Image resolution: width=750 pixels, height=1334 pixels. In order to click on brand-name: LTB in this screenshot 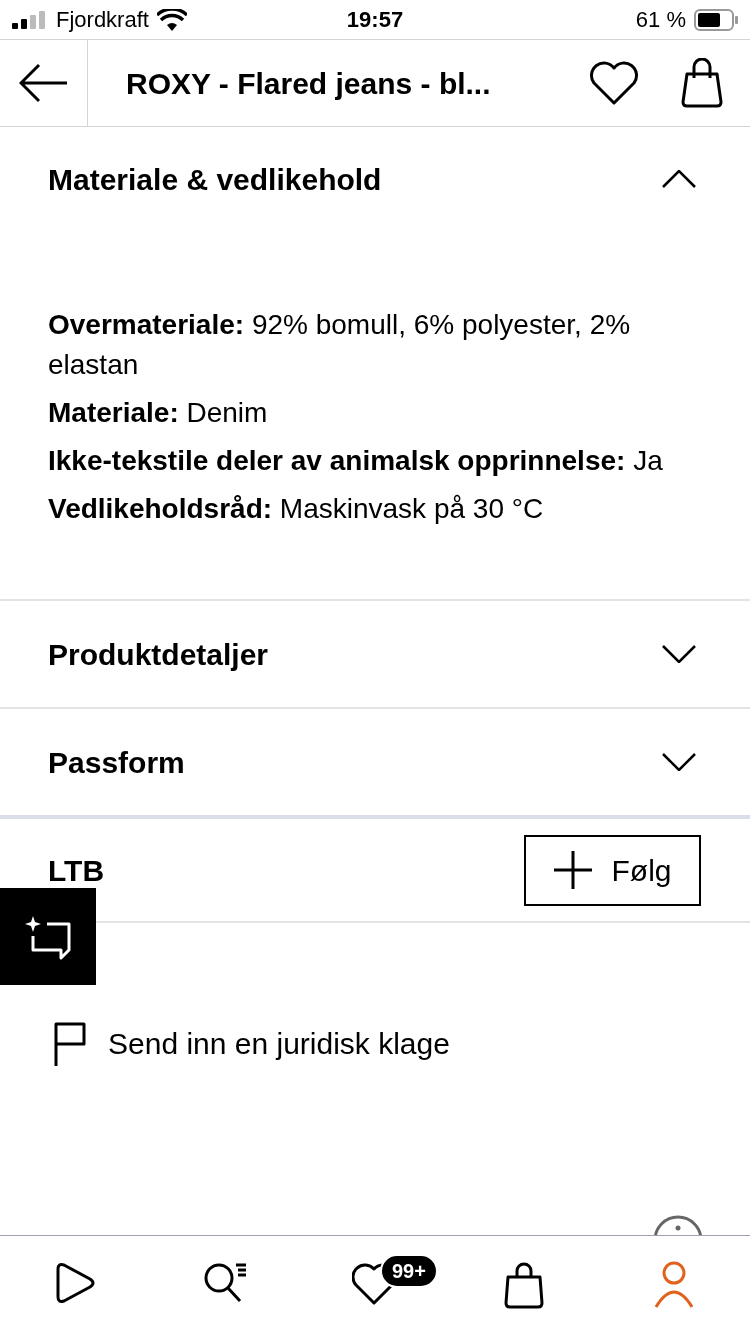, I will do `click(76, 870)`.